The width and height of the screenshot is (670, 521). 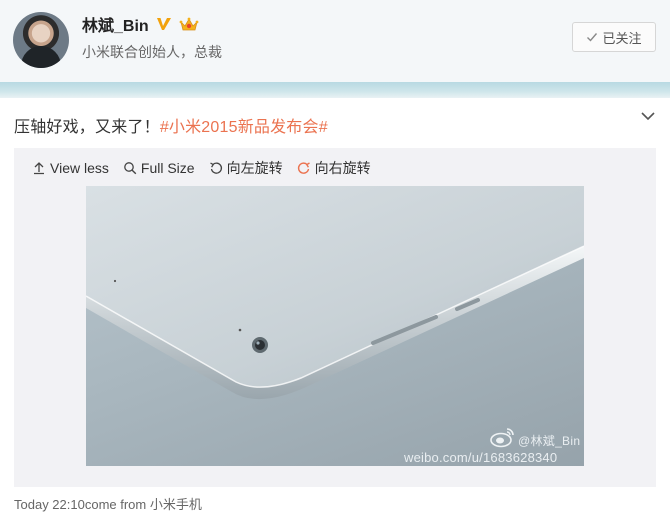 What do you see at coordinates (41, 40) in the screenshot?
I see `avatar` at bounding box center [41, 40].